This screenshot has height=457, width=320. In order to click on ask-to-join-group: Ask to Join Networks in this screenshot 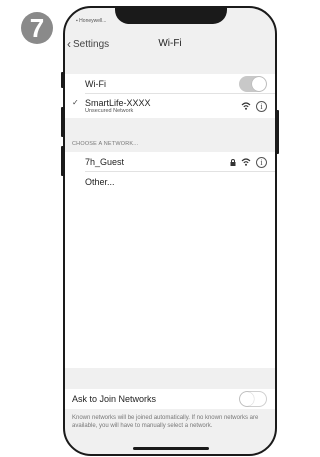, I will do `click(170, 399)`.